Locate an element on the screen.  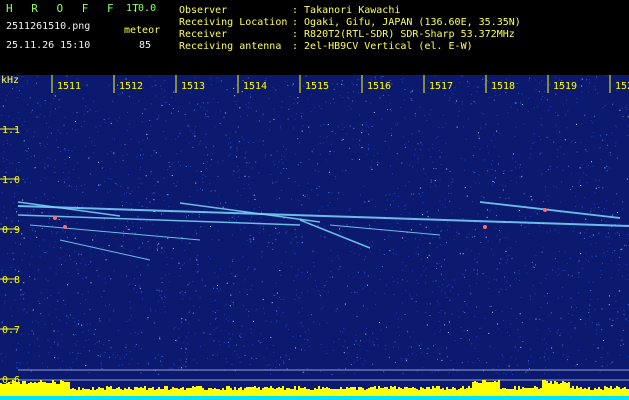
location-label: Receiving Location is located at coordinates (233, 22).